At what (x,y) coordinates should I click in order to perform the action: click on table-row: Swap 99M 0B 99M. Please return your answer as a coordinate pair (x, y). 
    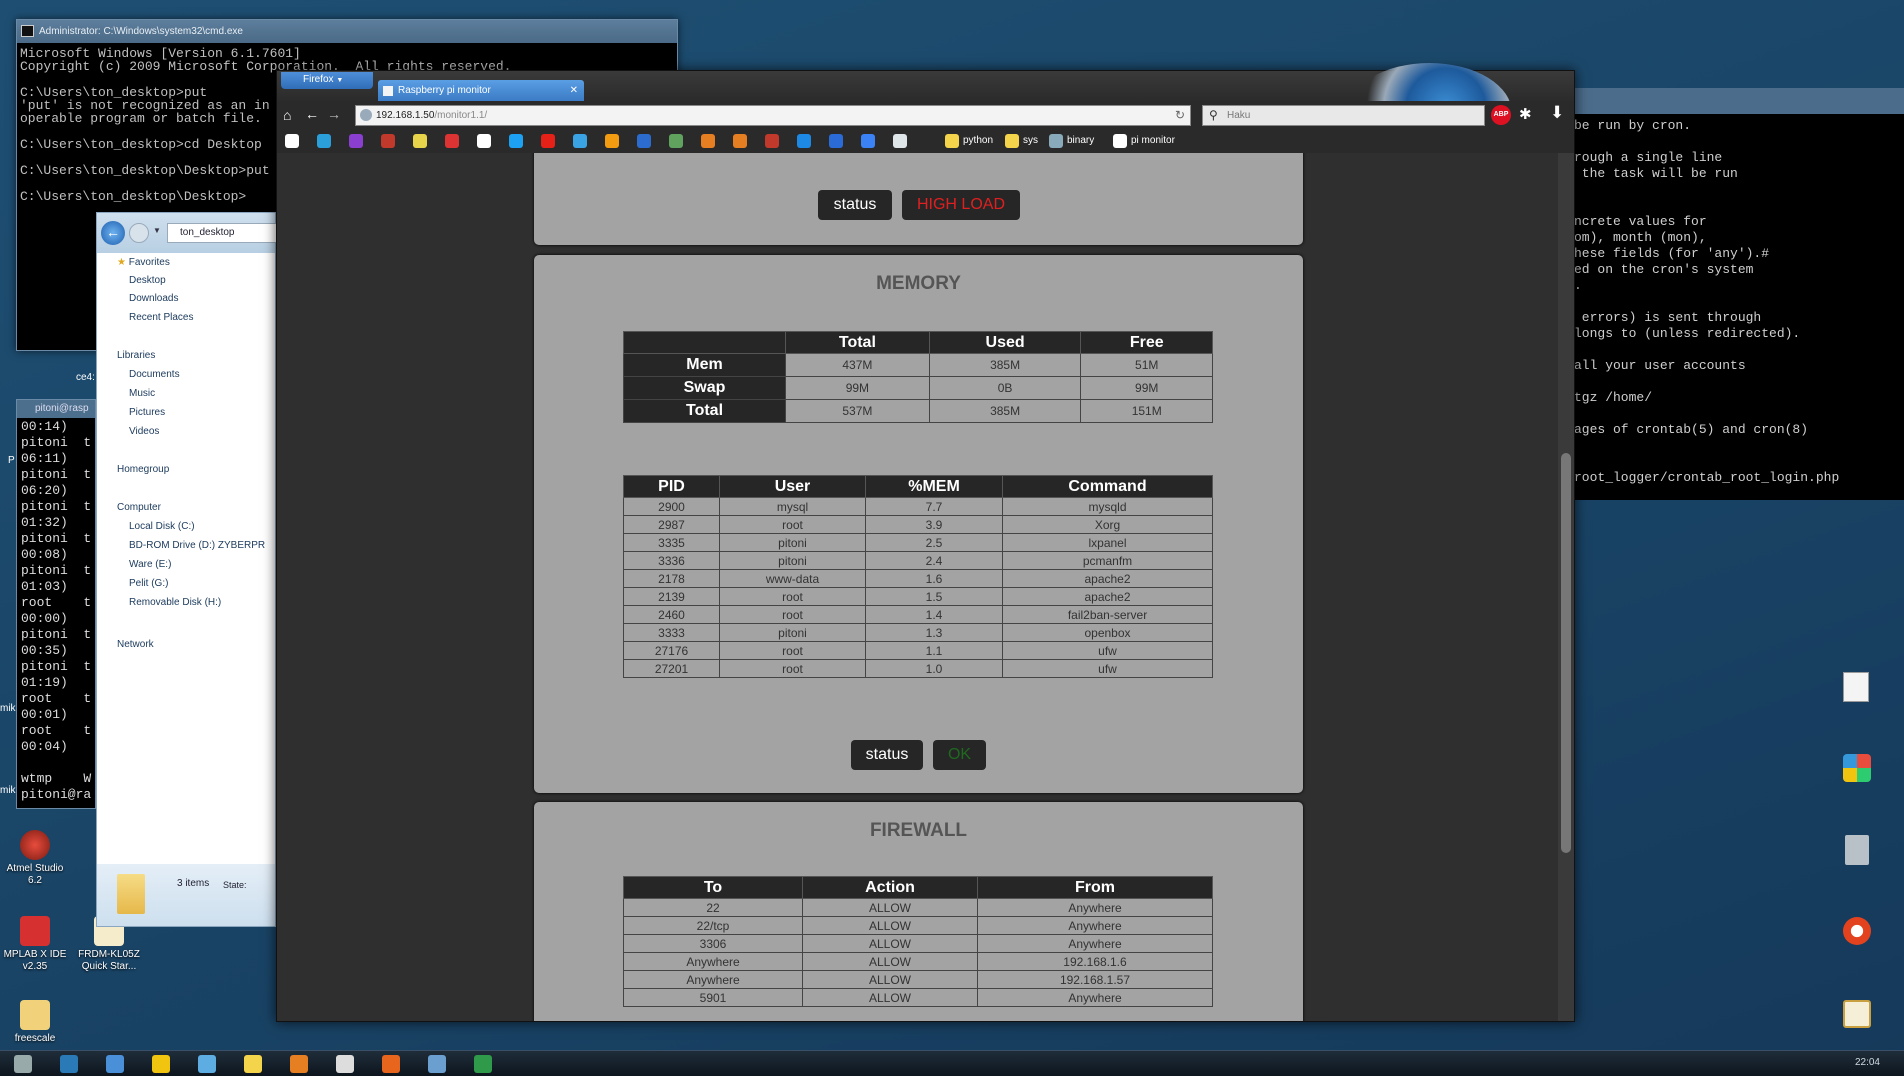
    Looking at the image, I should click on (918, 388).